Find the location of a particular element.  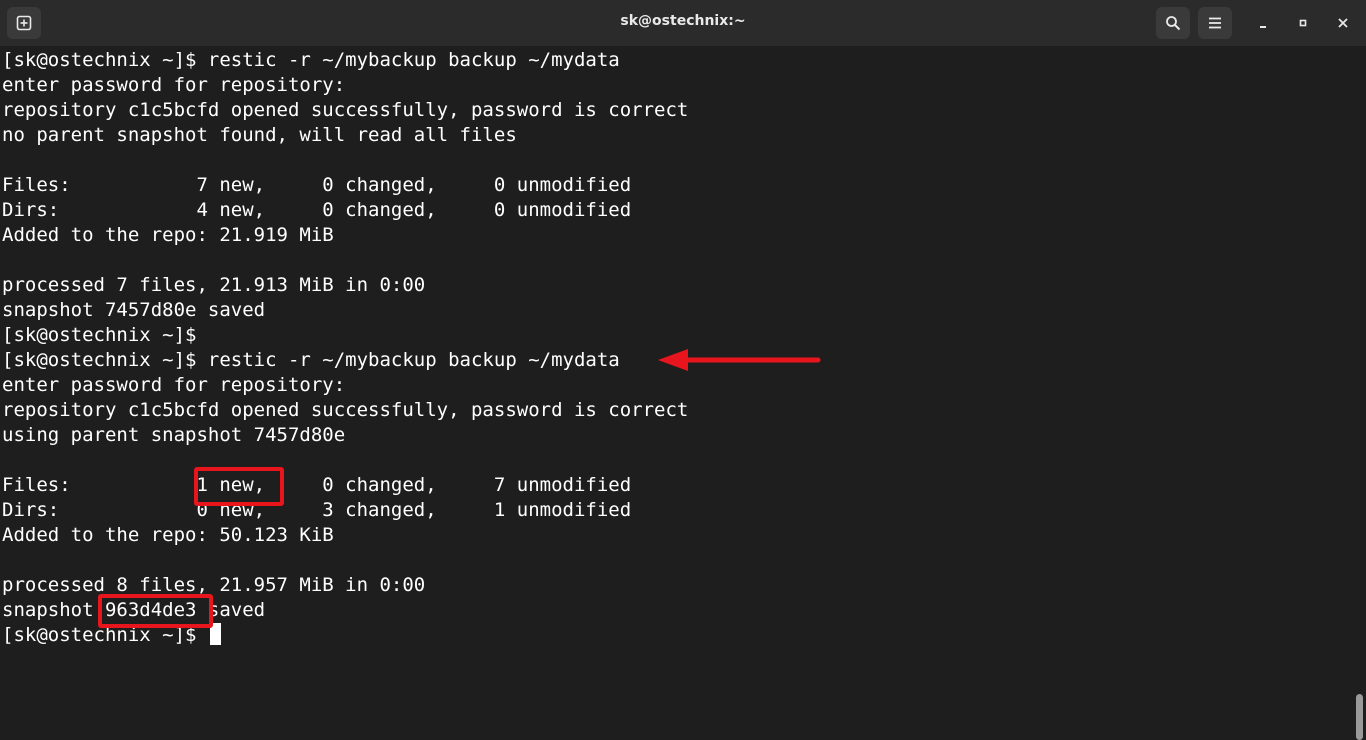

close-icon is located at coordinates (1343, 23).